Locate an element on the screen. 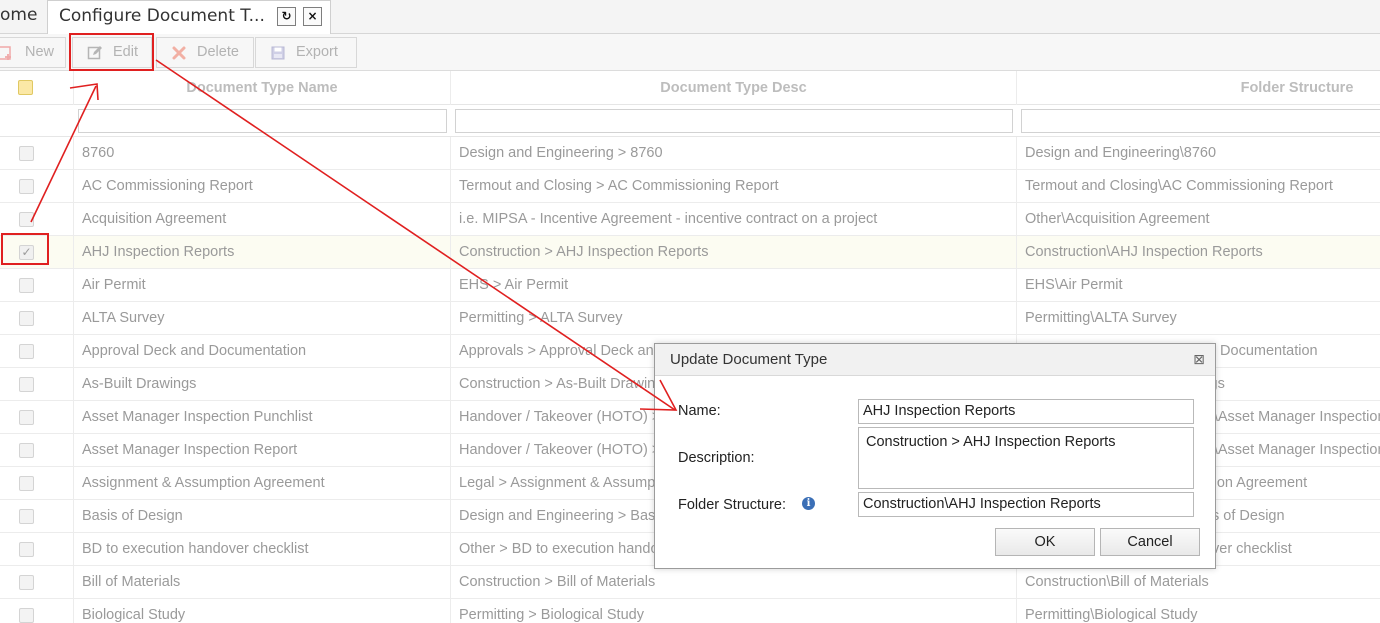 This screenshot has width=1380, height=623. export-button: Export is located at coordinates (306, 52).